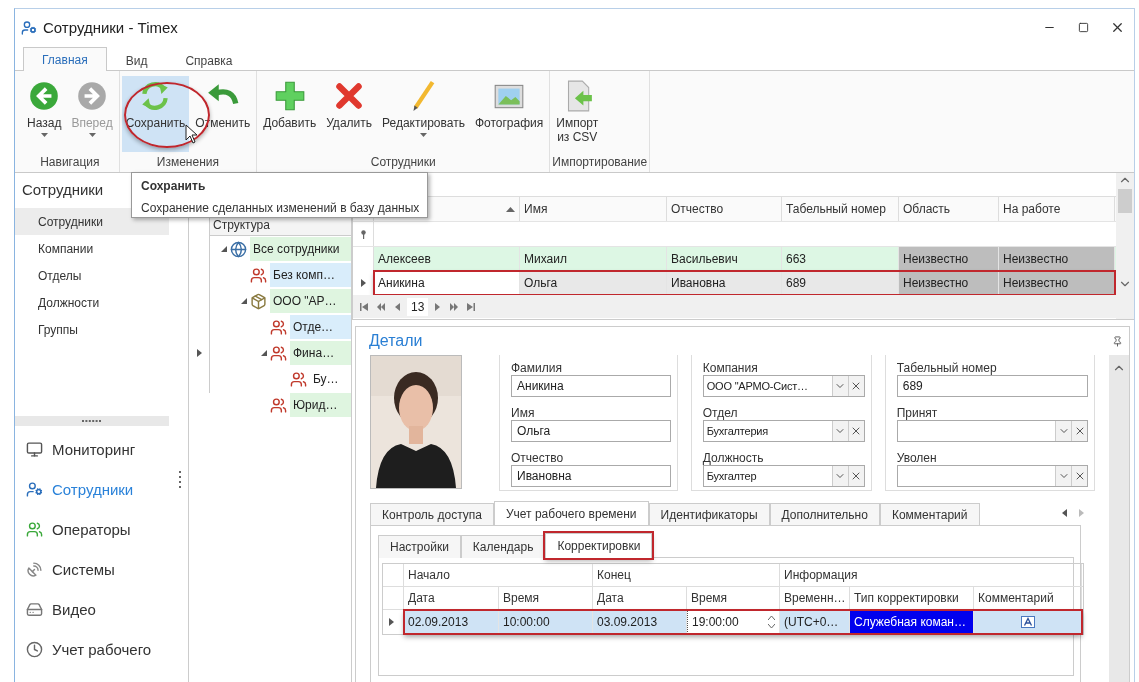 The height and width of the screenshot is (682, 1139). Describe the element at coordinates (29, 27) in the screenshot. I see `app-icon` at that location.